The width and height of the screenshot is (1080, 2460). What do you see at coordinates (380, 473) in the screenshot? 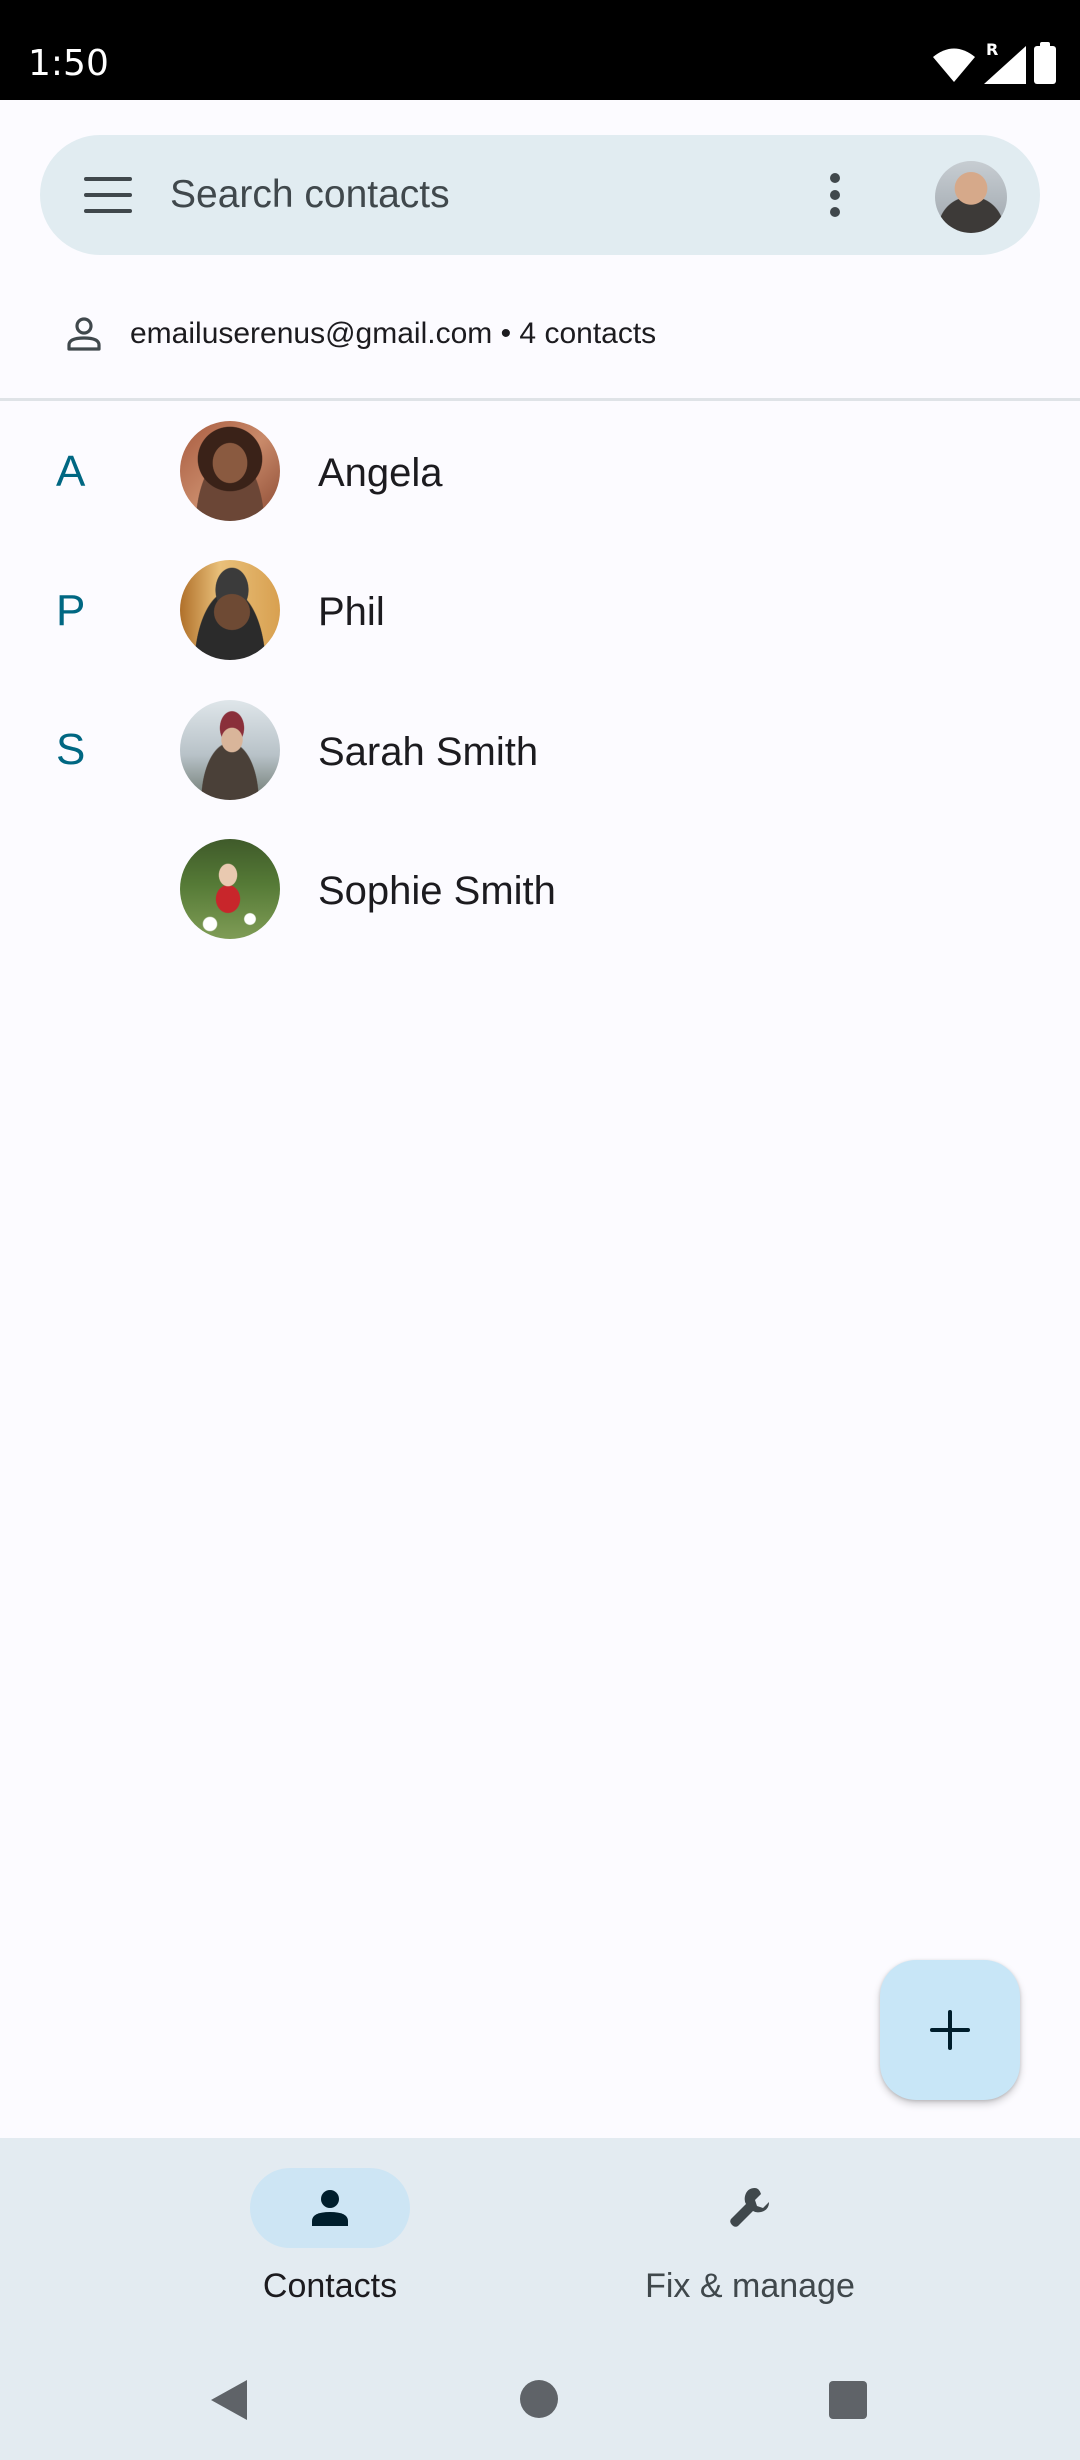
I see `contact-name: Angela` at bounding box center [380, 473].